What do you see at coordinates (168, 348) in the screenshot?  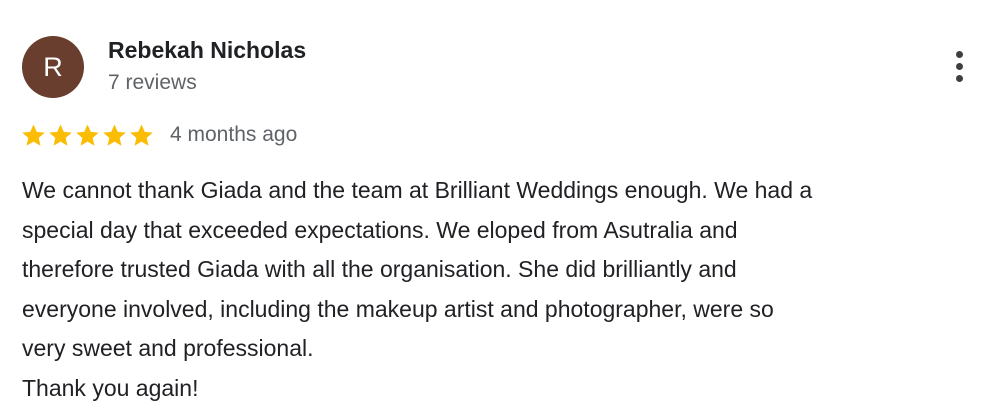 I see `review-text-line: very sweet and professional.` at bounding box center [168, 348].